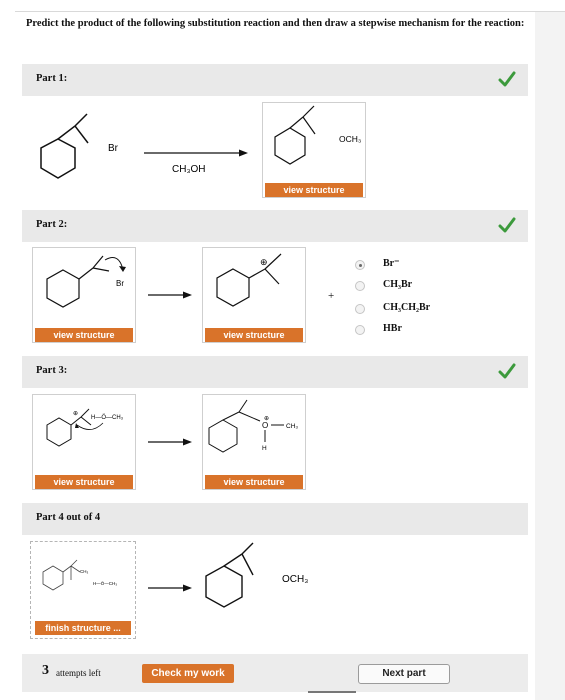 This screenshot has height=700, width=565. I want to click on part-4-product-structure: OCH₃, so click(256, 575).